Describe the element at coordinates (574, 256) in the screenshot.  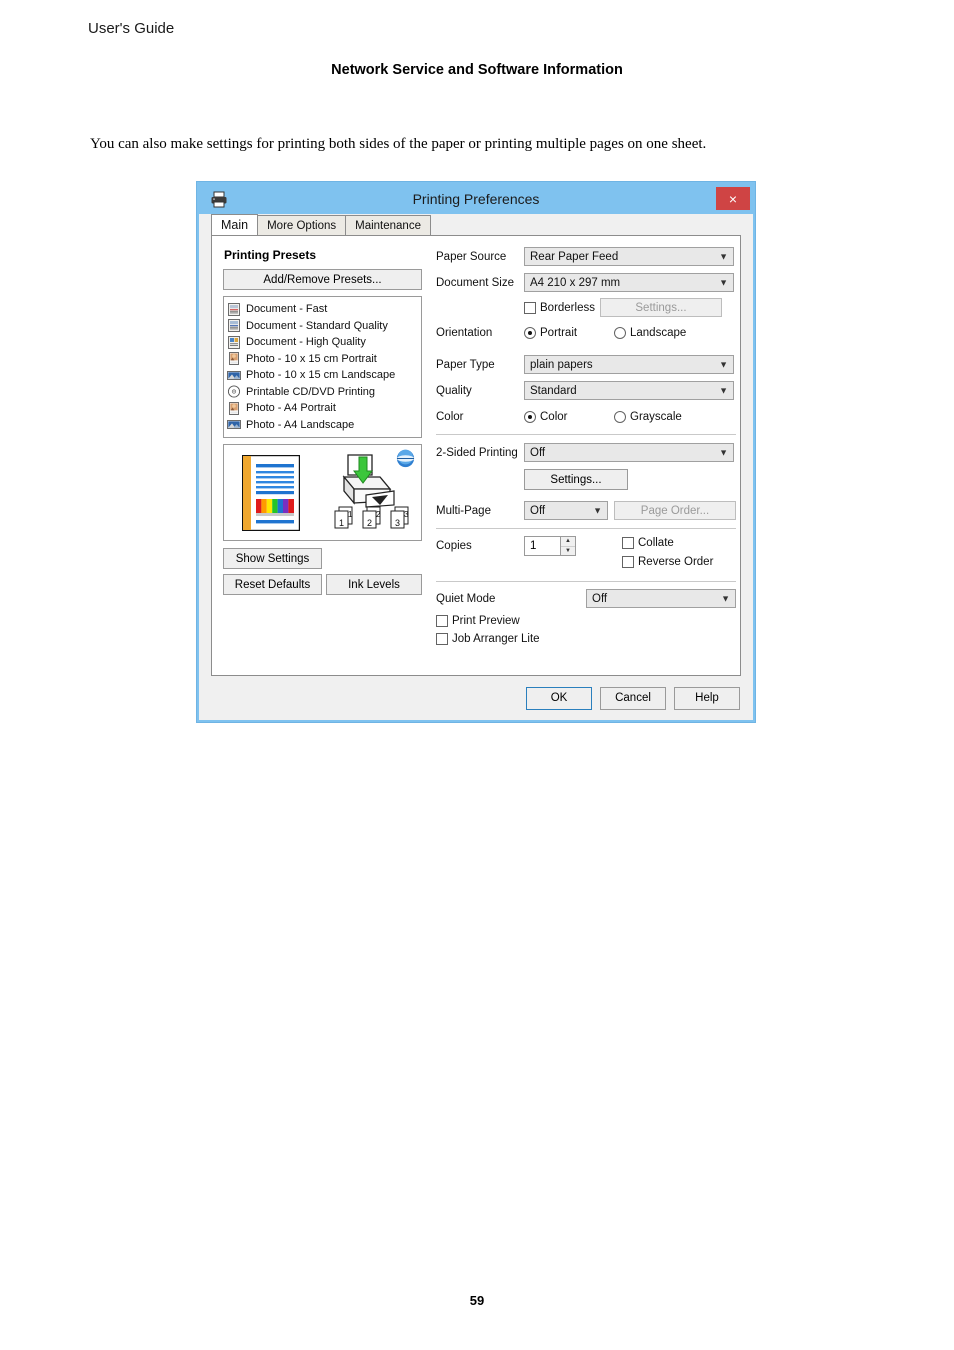
I see `paper-source-value: Rear Paper Feed` at that location.